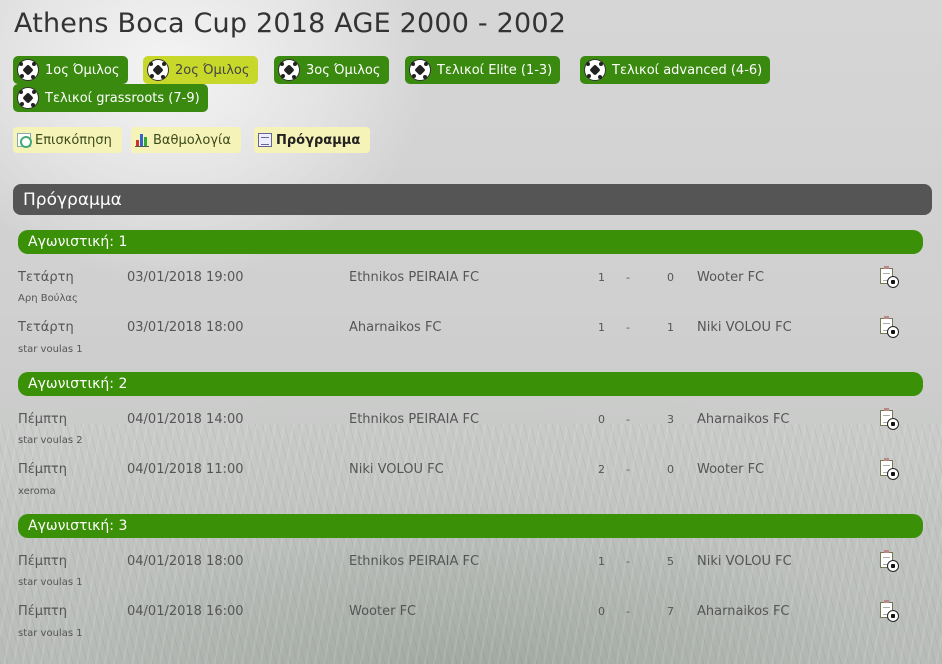 The image size is (942, 664). What do you see at coordinates (50, 440) in the screenshot?
I see `match-venue: star voulas 2` at bounding box center [50, 440].